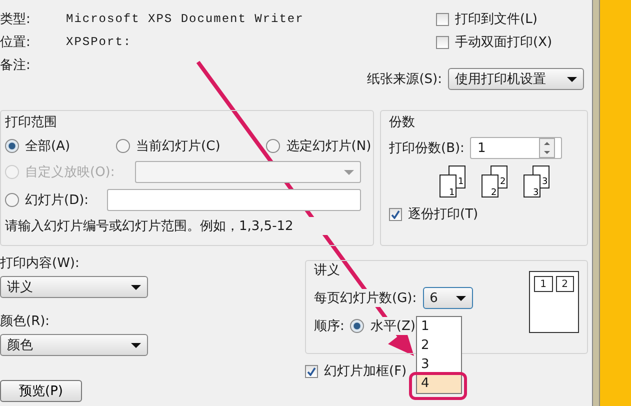  I want to click on checkbox-label: 逐份打印(T), so click(443, 214).